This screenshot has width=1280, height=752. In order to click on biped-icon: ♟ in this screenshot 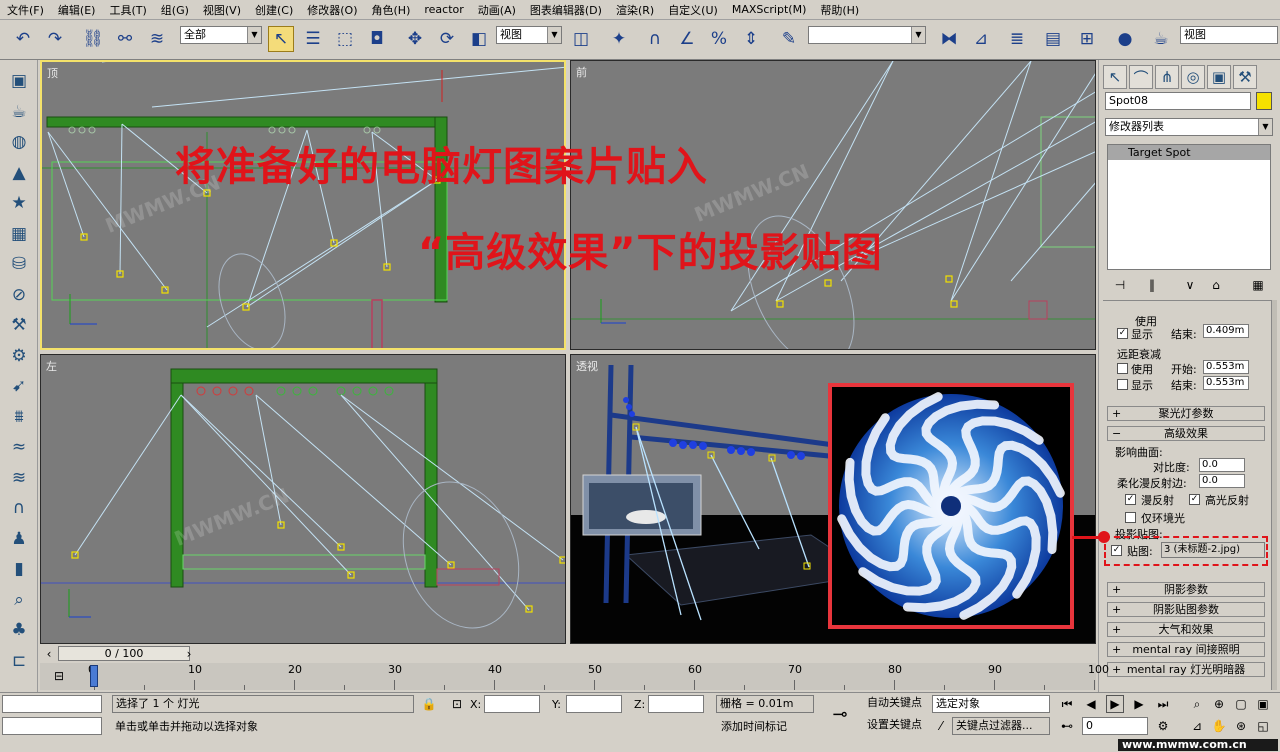, I will do `click(19, 539)`.